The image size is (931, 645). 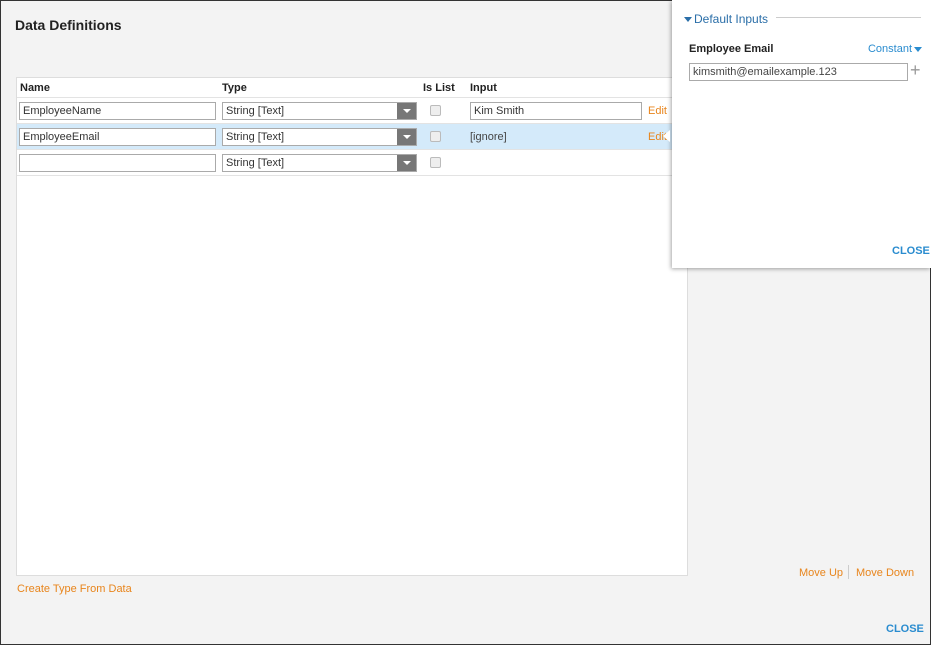 I want to click on close-panel-button: CLOSE, so click(x=911, y=251).